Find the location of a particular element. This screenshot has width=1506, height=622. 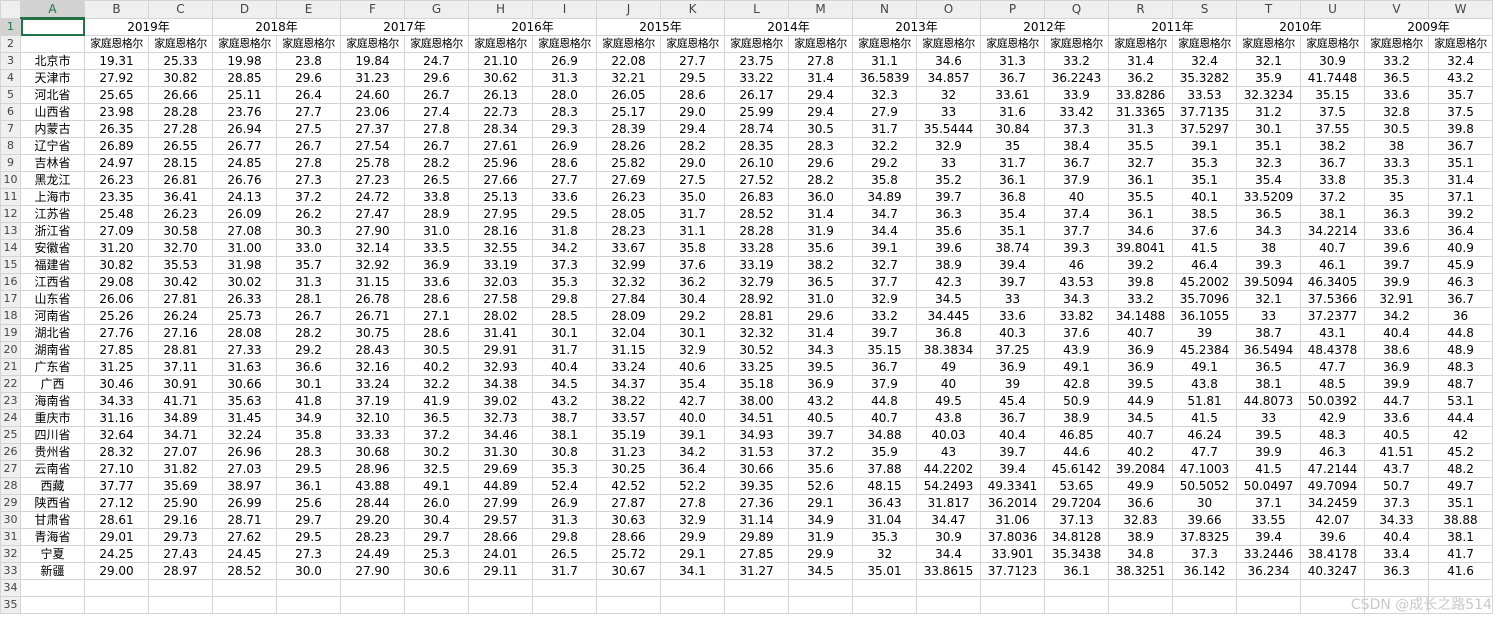

value-cell: 38.3251 is located at coordinates (1140, 571).